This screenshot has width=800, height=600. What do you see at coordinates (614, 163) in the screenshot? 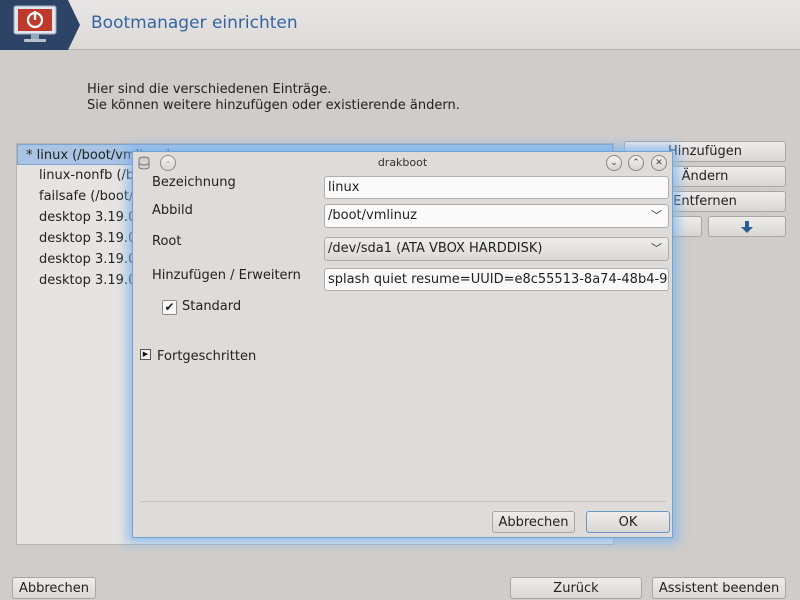
I see `minimize-icon: ⌄` at bounding box center [614, 163].